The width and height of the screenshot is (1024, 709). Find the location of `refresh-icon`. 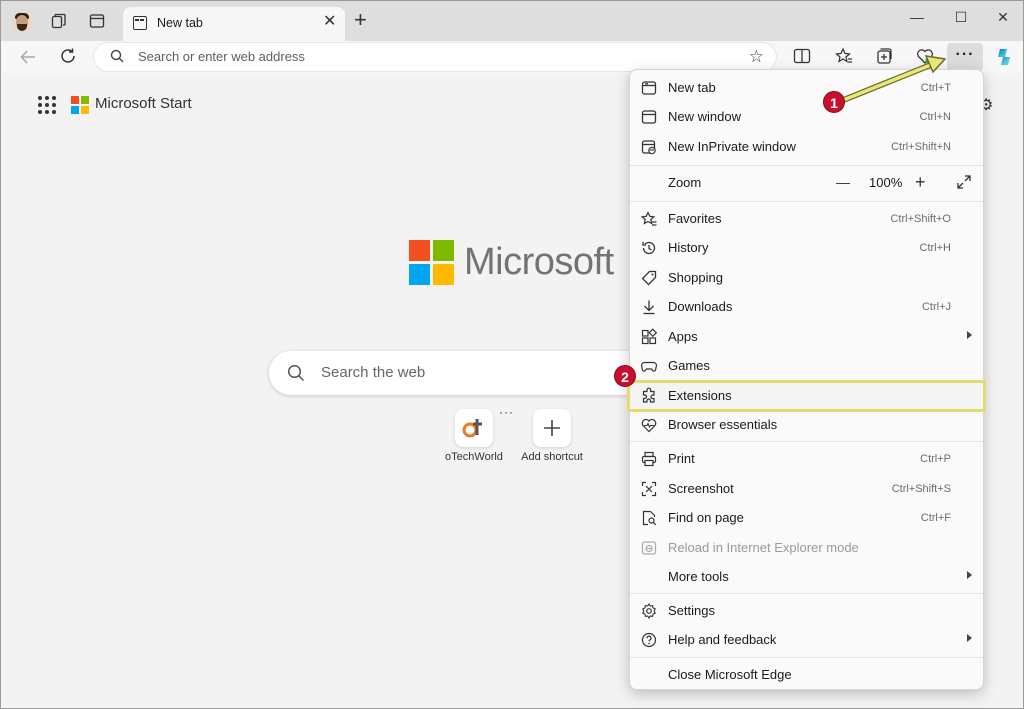

refresh-icon is located at coordinates (68, 56).